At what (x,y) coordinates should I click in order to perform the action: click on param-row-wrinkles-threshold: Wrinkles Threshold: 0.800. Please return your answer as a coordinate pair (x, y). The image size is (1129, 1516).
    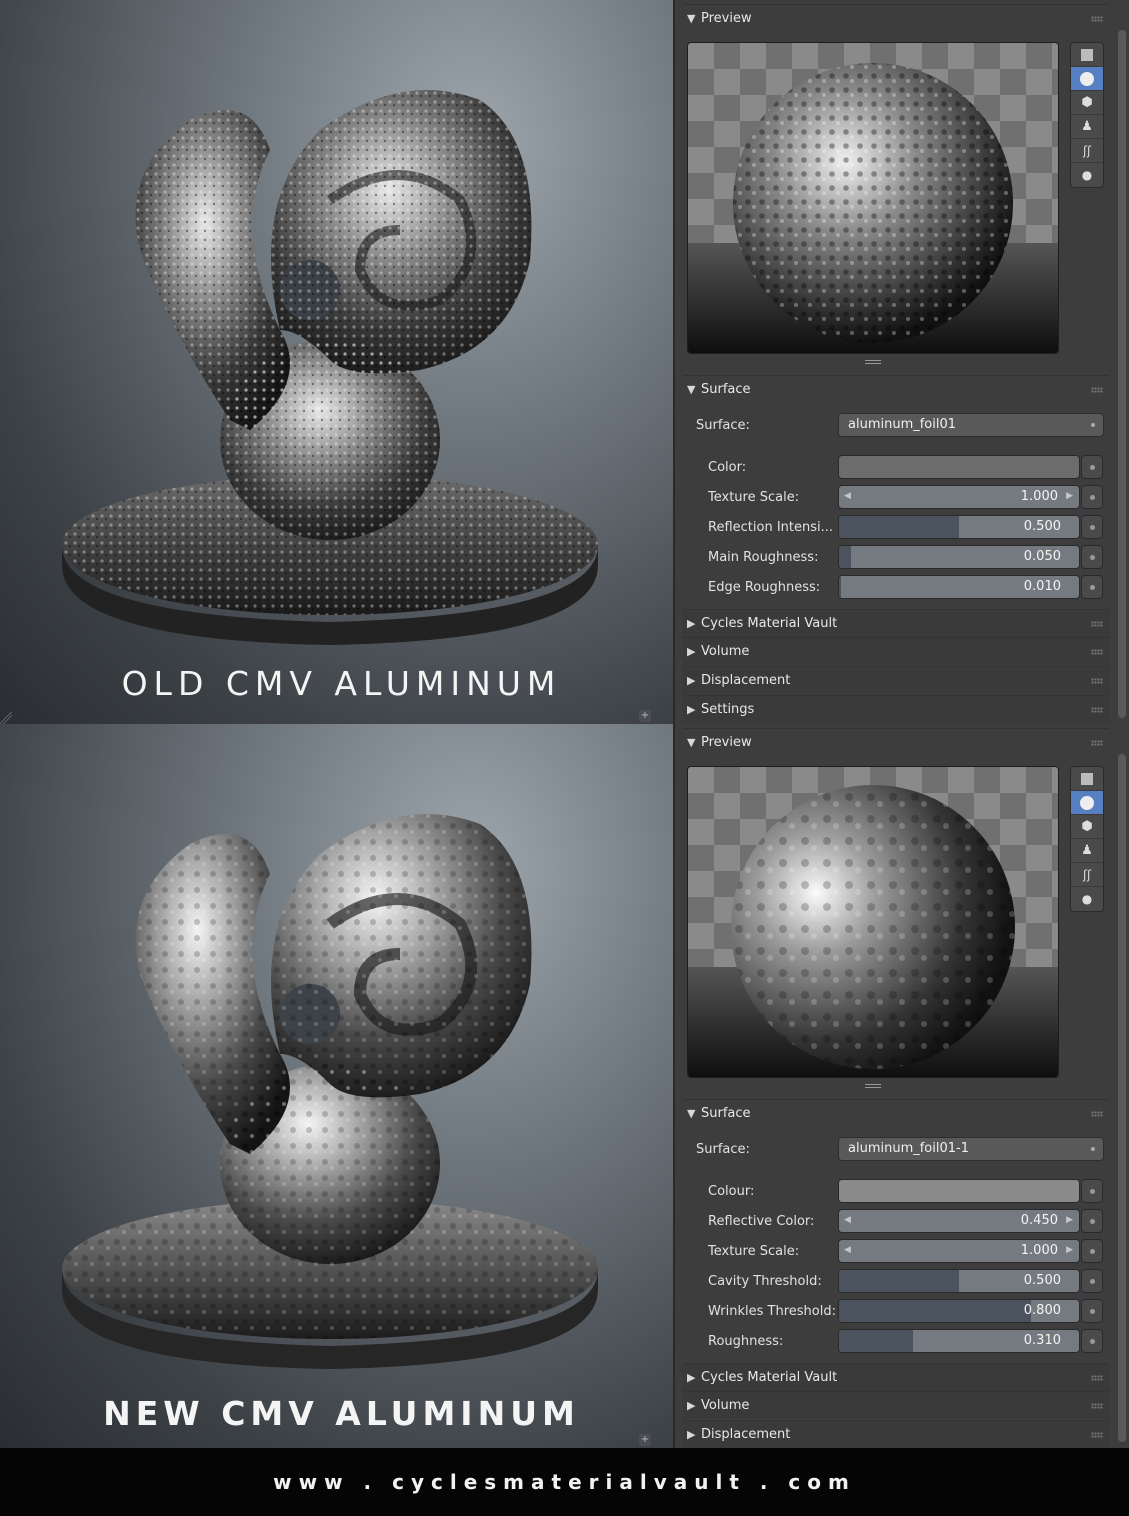
    Looking at the image, I should click on (895, 1311).